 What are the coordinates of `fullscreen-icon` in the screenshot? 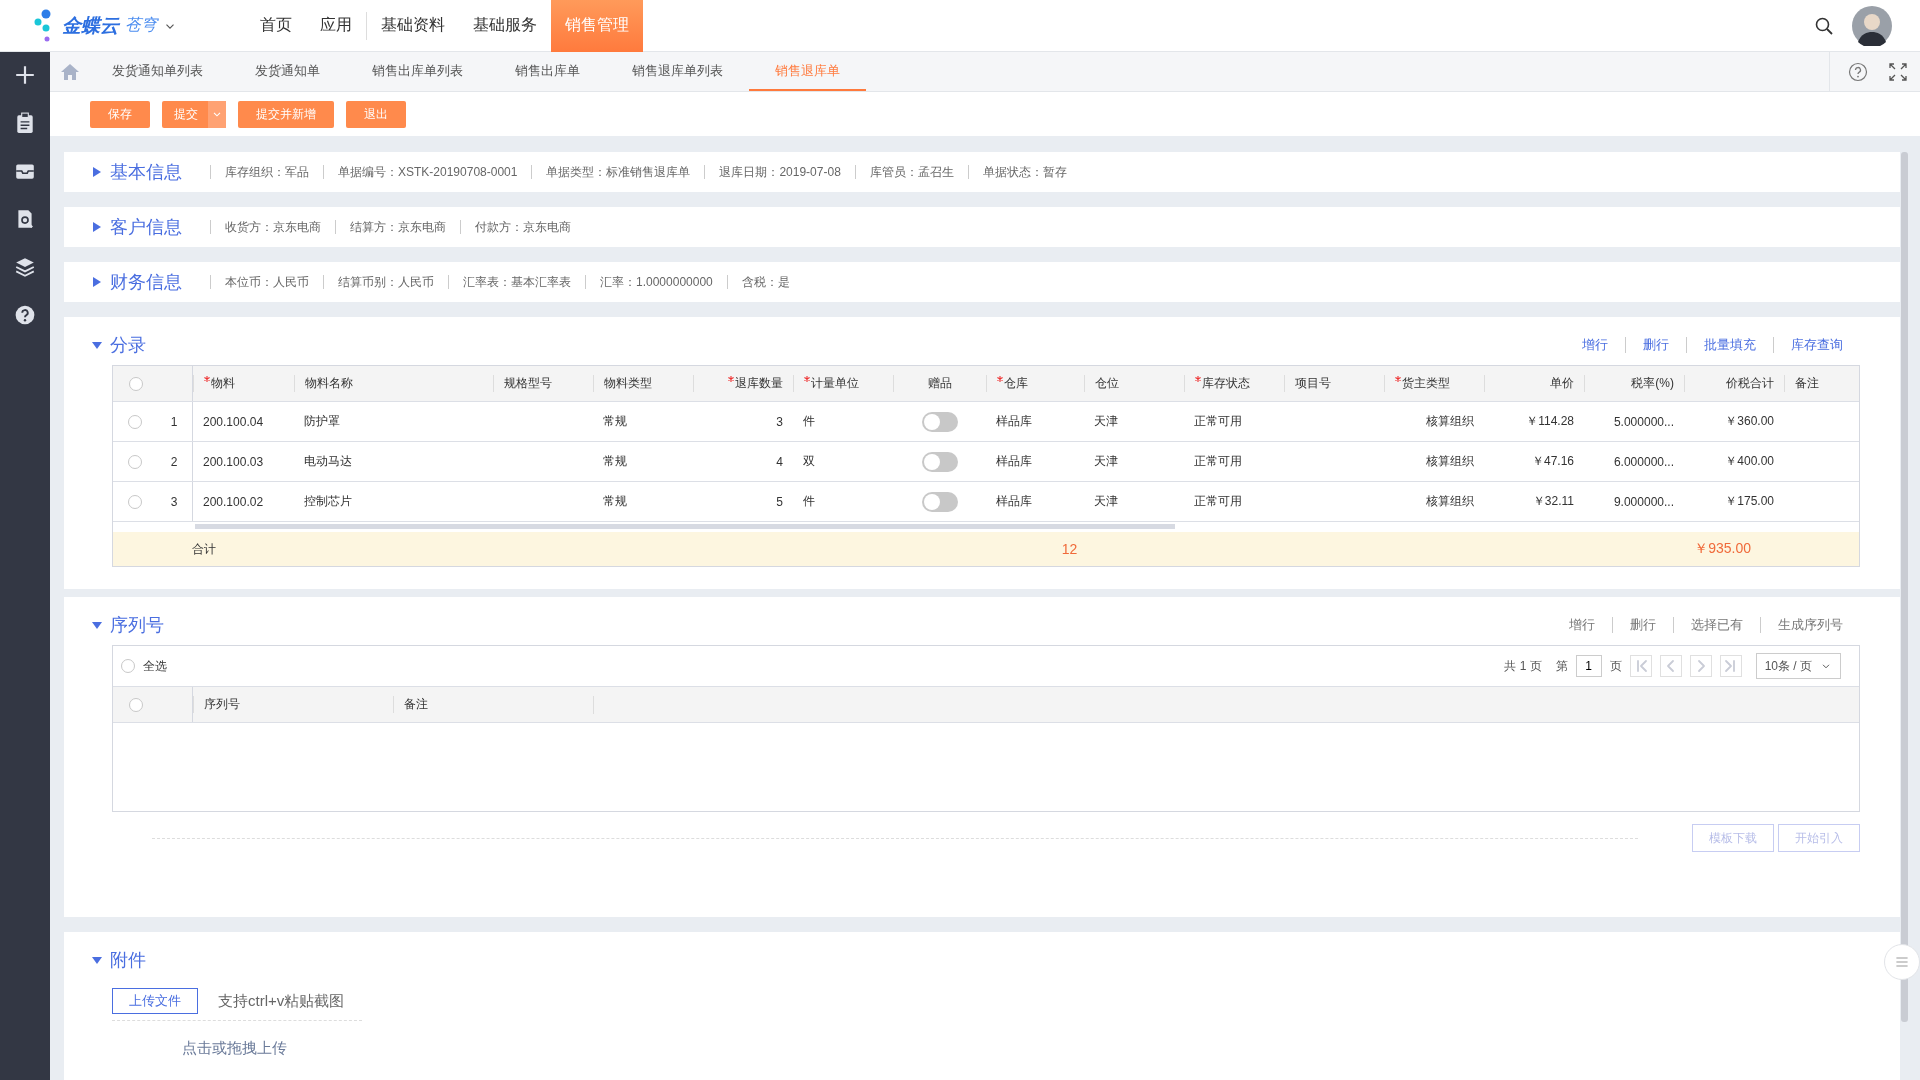 It's located at (1898, 71).